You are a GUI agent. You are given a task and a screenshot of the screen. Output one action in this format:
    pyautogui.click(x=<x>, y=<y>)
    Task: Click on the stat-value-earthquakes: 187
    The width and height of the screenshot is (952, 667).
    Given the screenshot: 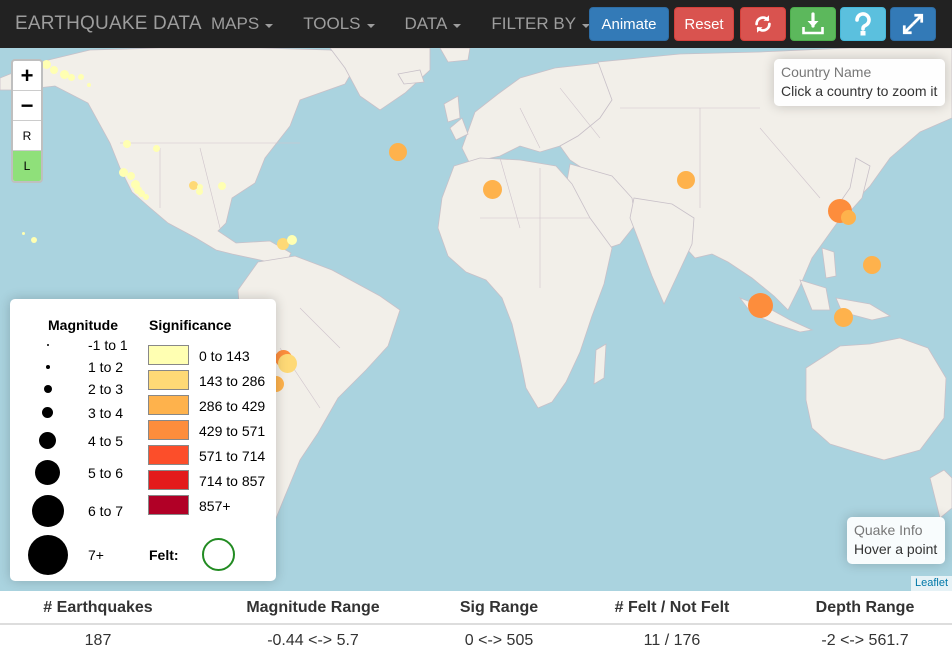 What is the action you would take?
    pyautogui.click(x=98, y=640)
    